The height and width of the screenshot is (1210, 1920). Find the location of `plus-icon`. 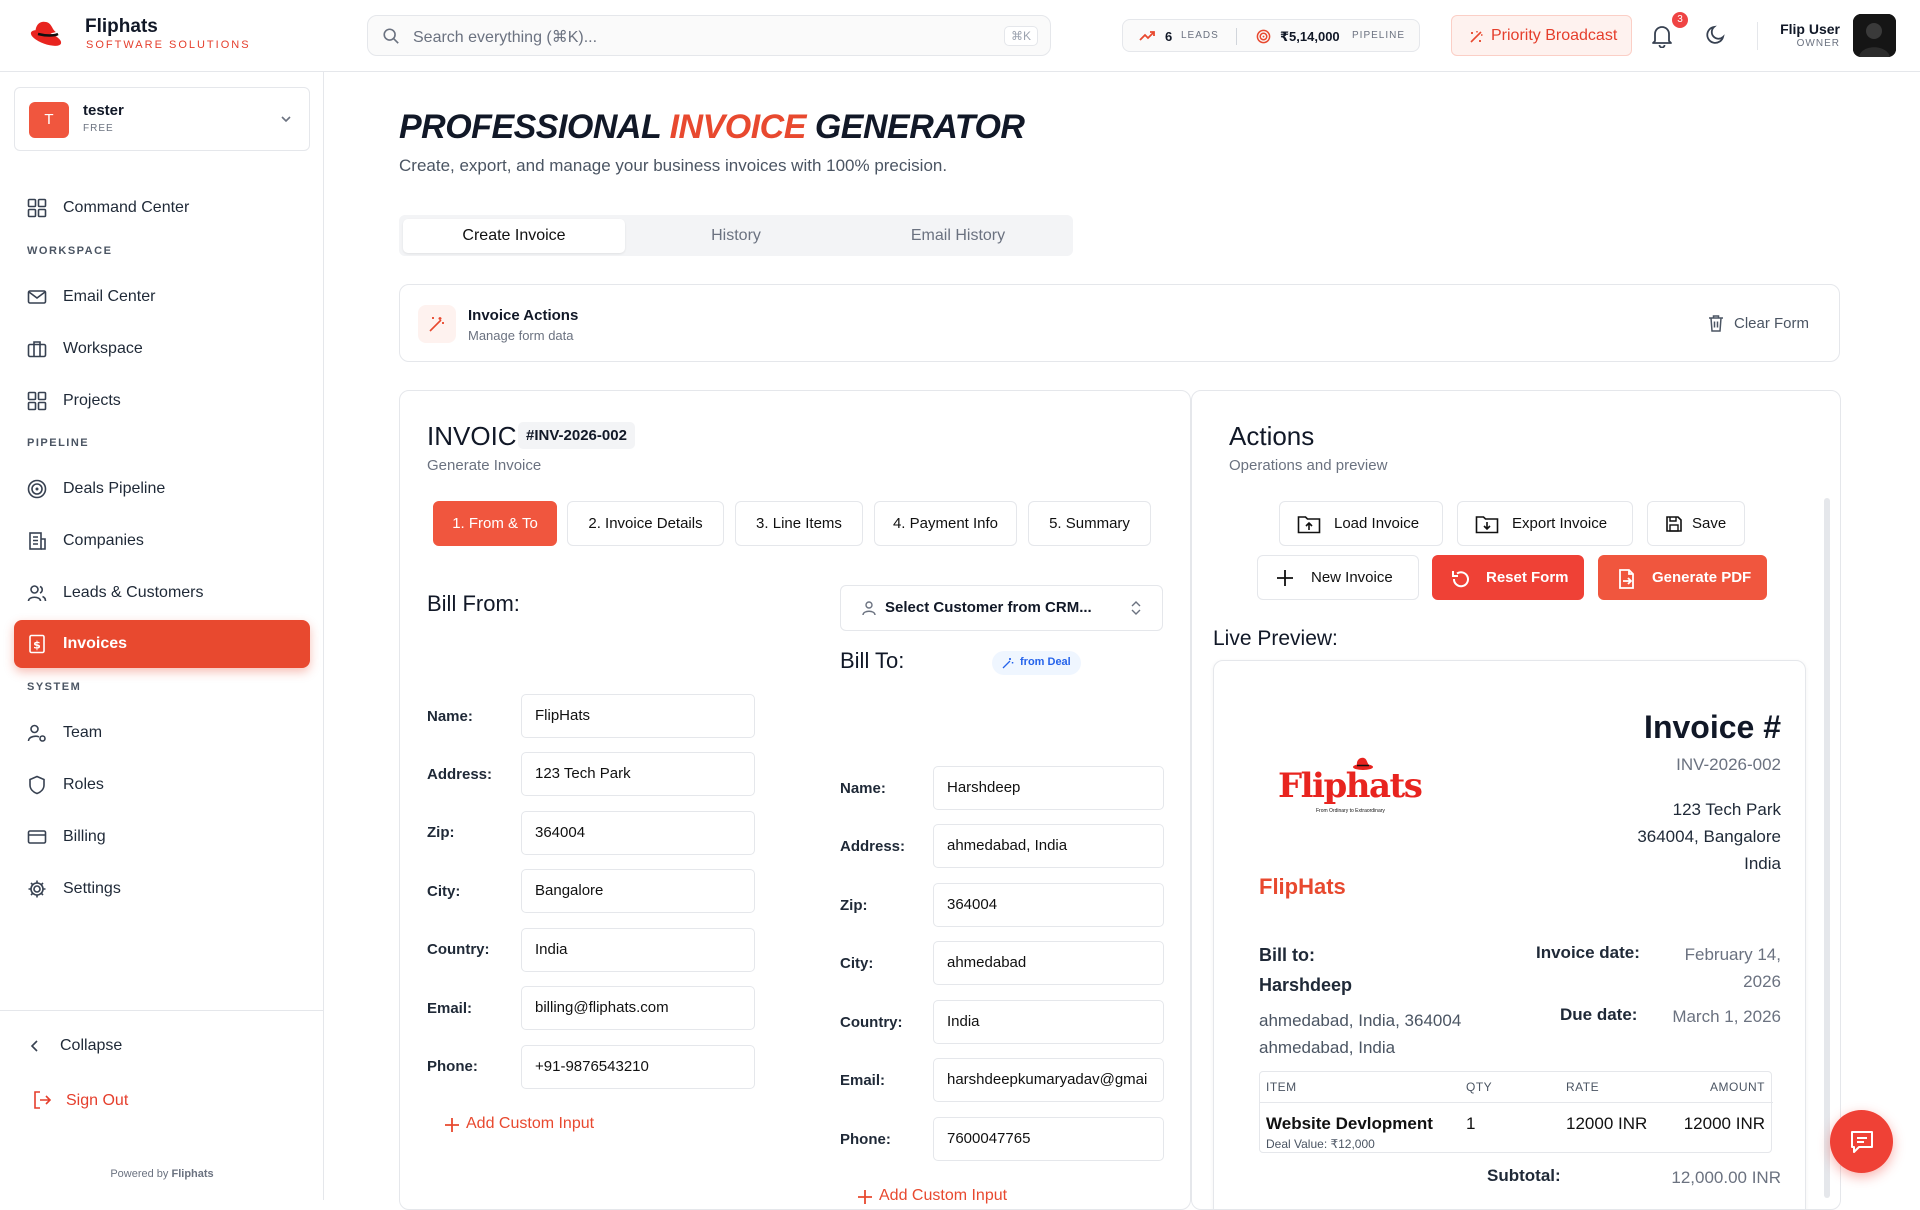

plus-icon is located at coordinates (865, 1197).